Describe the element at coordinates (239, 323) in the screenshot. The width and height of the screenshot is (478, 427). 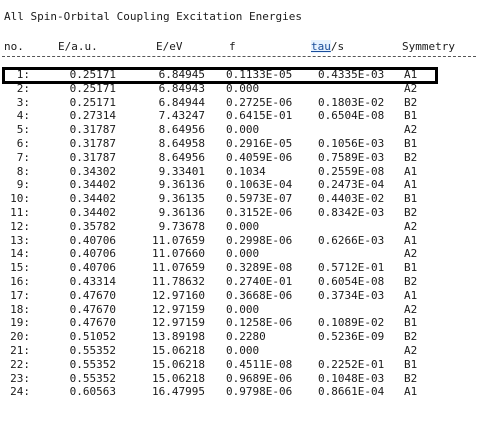
I see `table-row: 19: 0.47670 12.97159 0.1258E-06 0.1089E-02 B1` at that location.